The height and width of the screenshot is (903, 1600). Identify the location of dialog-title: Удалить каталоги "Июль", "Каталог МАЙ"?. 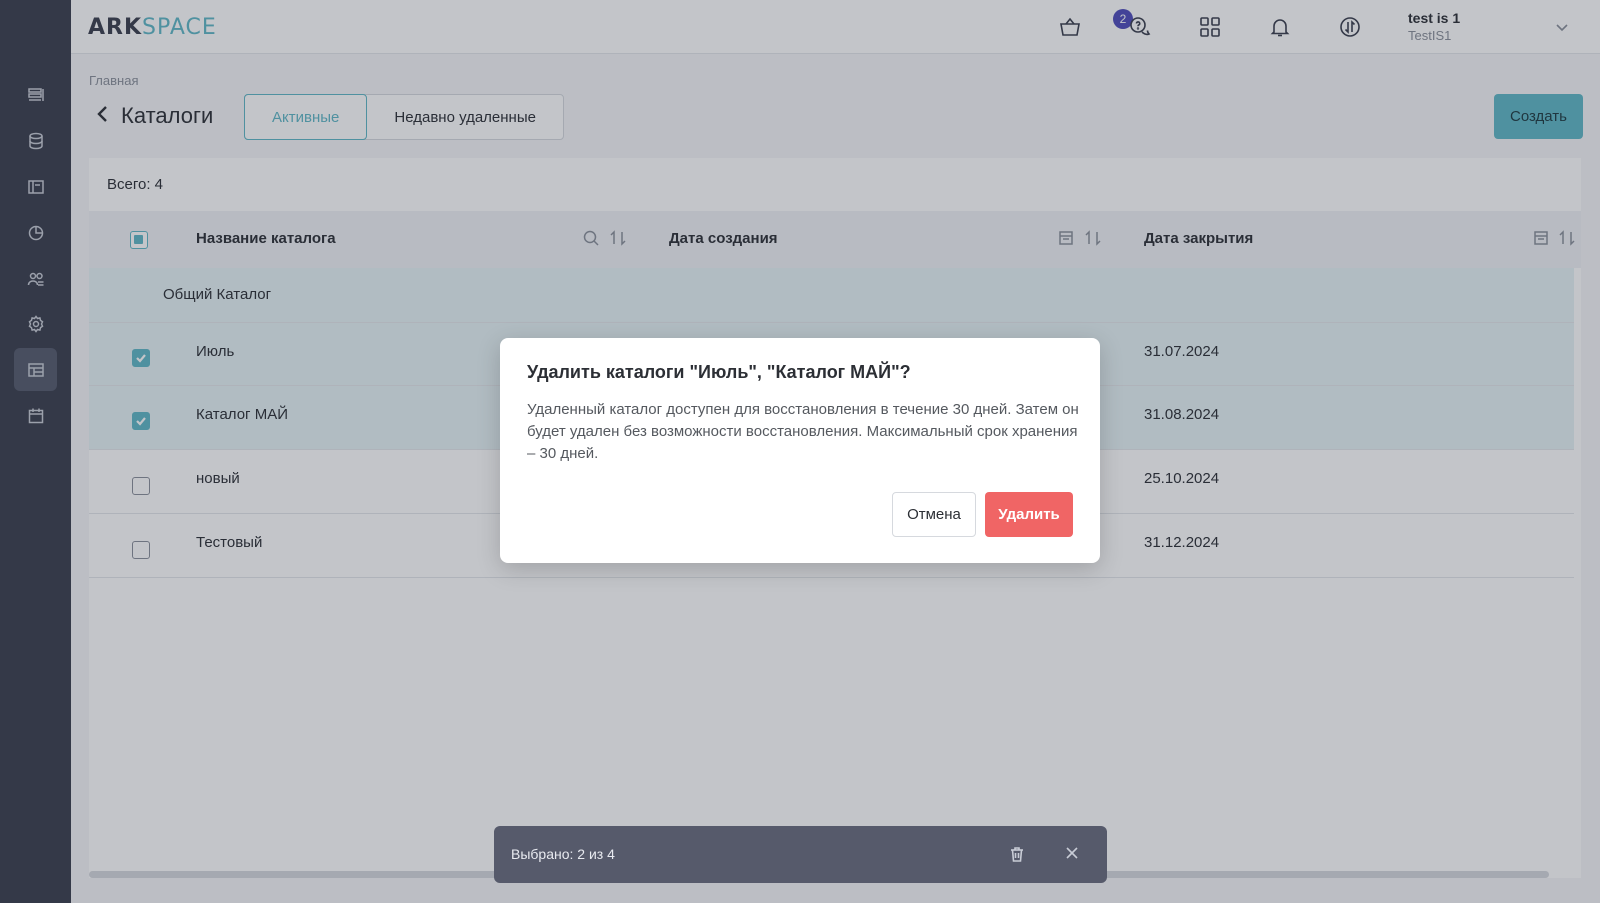
(719, 372).